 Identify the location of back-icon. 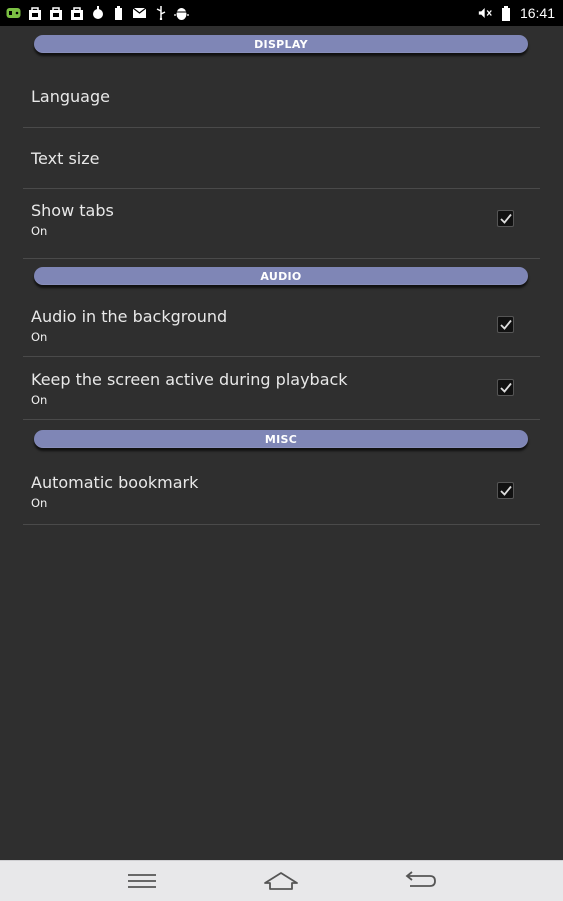
(420, 881).